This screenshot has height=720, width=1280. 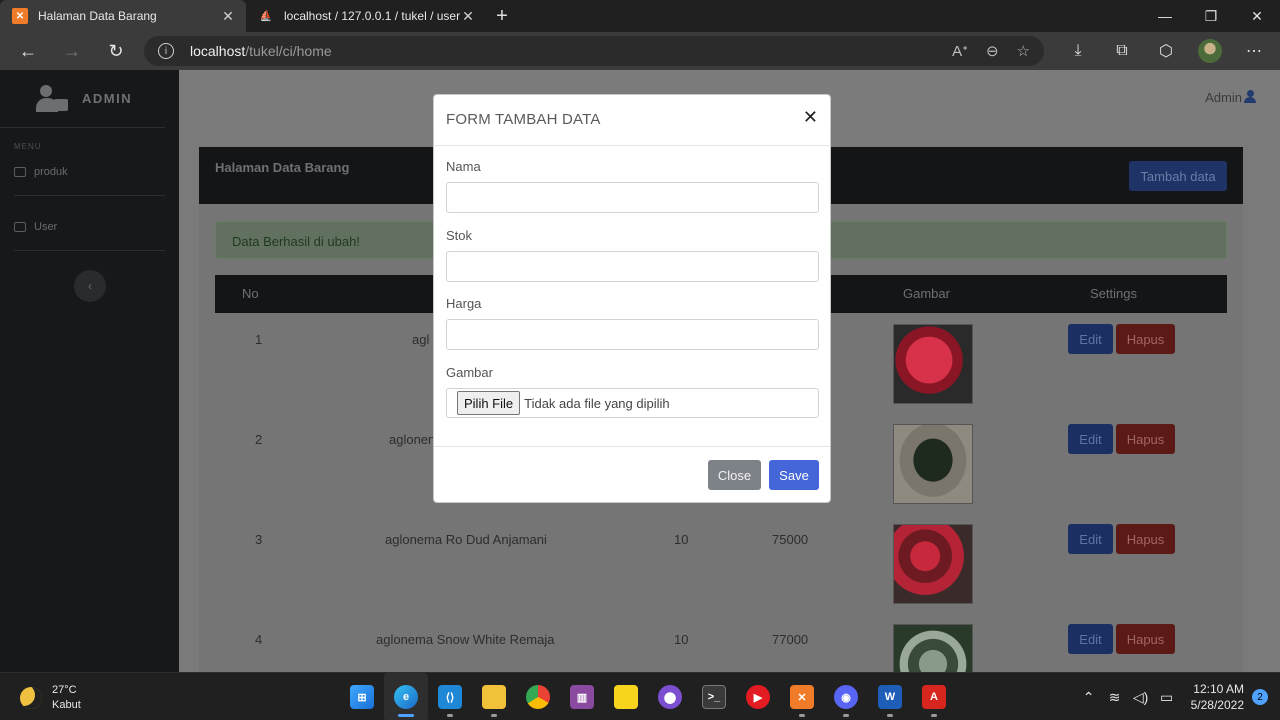 I want to click on taskbar-vscode: ⟨⟩, so click(x=450, y=696).